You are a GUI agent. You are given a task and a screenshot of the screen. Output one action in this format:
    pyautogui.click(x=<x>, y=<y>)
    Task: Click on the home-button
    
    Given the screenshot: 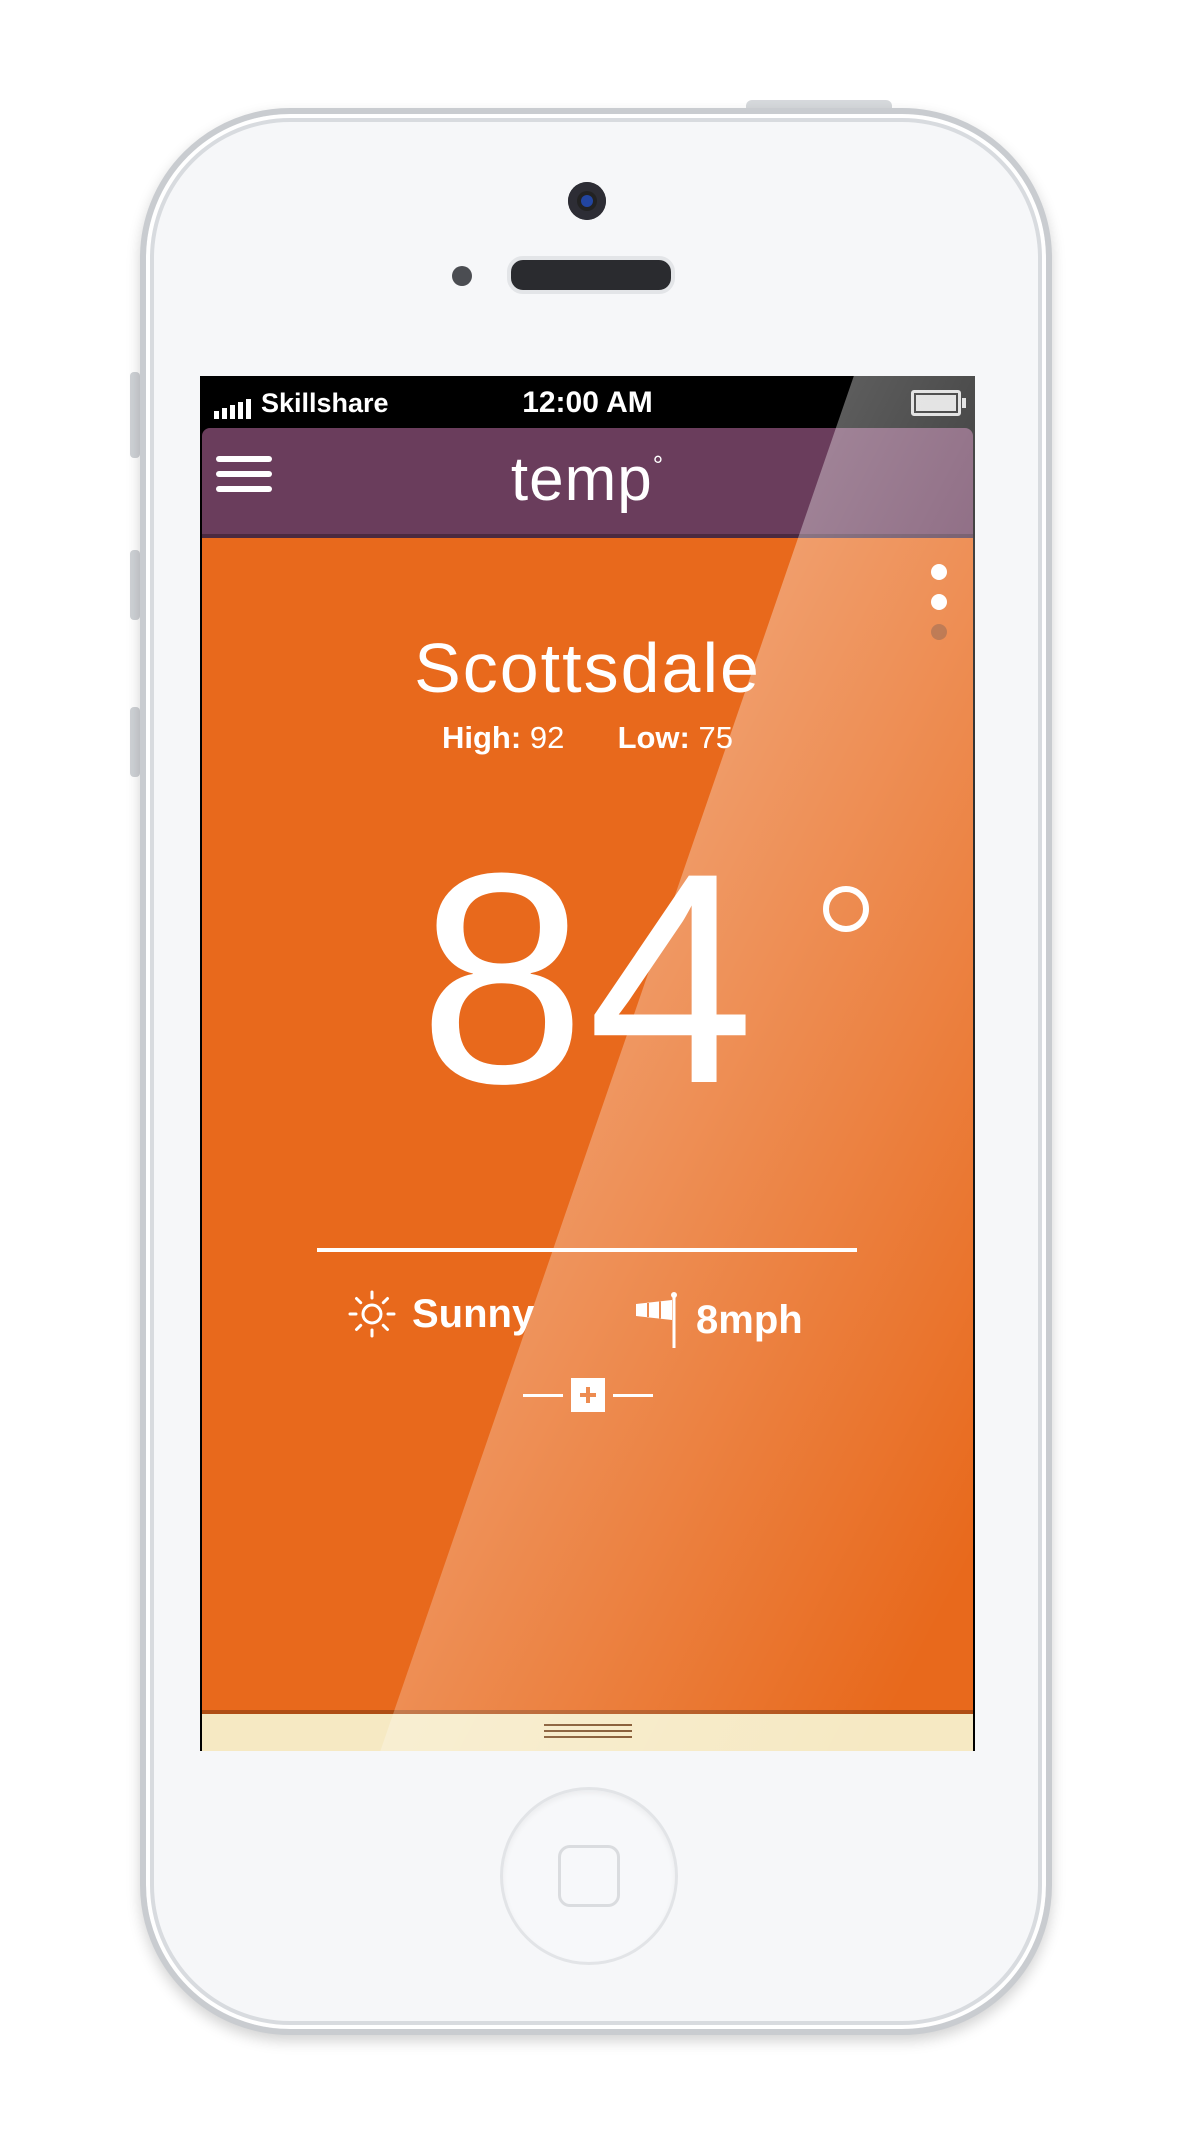 What is the action you would take?
    pyautogui.click(x=589, y=1876)
    